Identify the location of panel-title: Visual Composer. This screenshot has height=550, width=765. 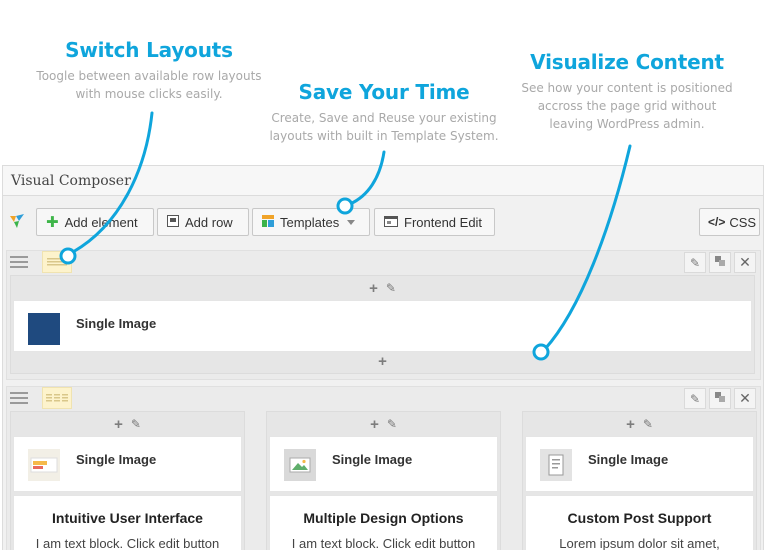
(383, 181).